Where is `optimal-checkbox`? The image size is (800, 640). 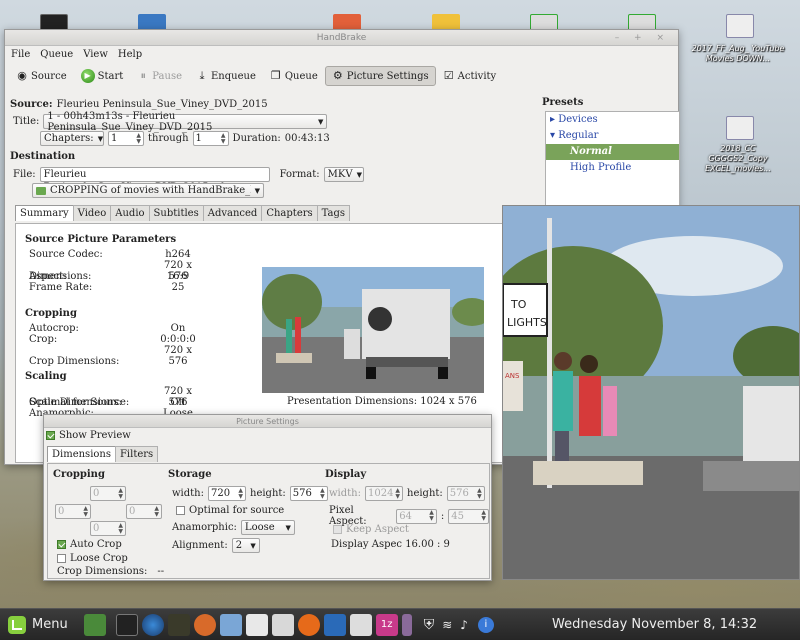 optimal-checkbox is located at coordinates (180, 510).